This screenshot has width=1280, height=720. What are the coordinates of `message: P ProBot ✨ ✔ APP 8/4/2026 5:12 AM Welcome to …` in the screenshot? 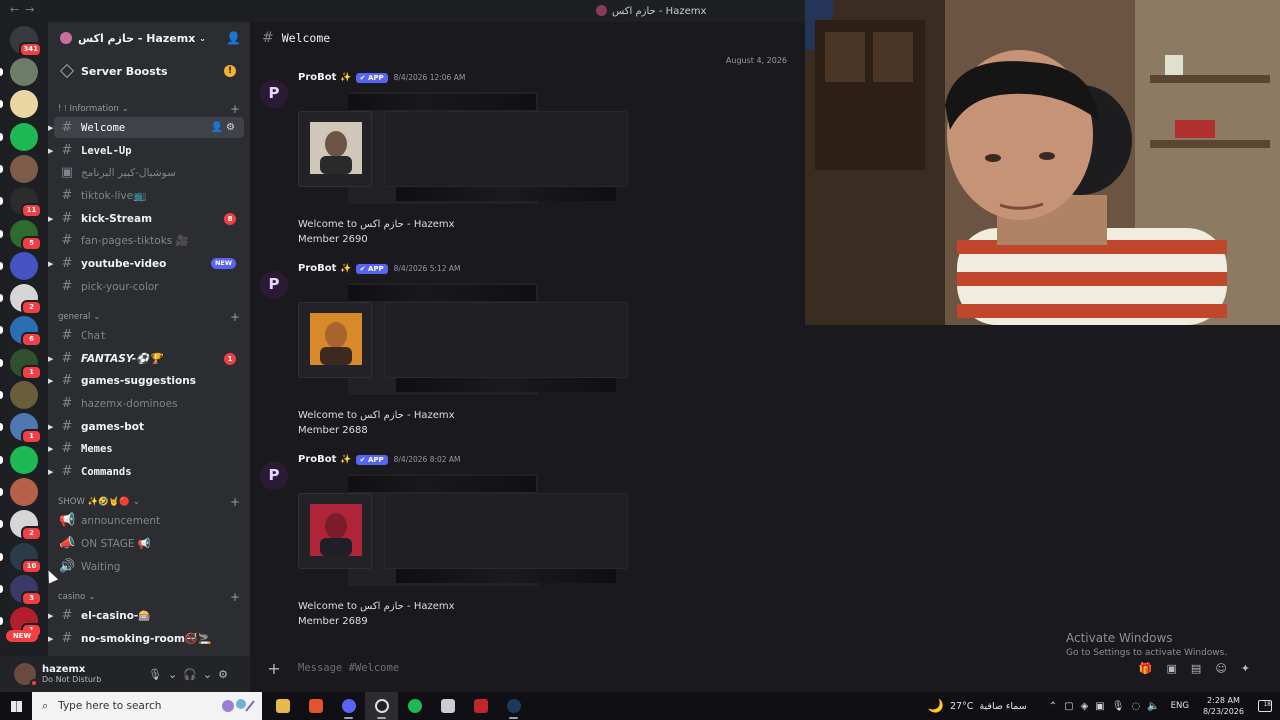 It's located at (527, 353).